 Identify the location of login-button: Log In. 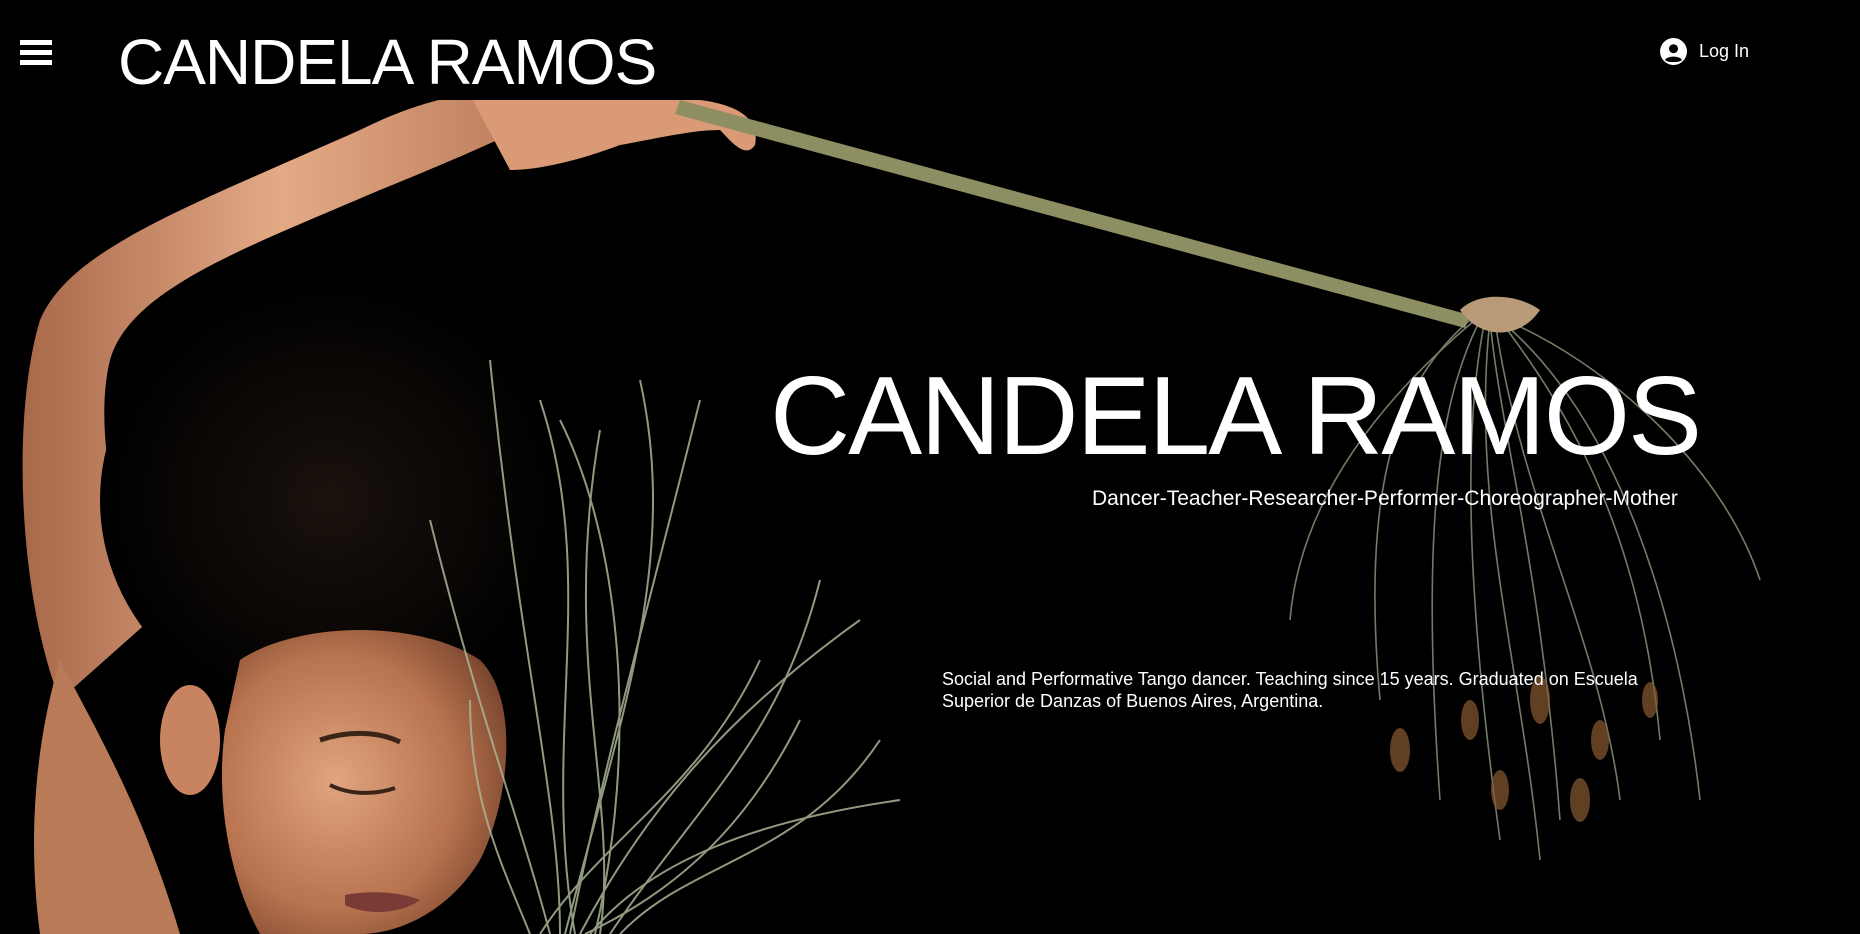
(1704, 51).